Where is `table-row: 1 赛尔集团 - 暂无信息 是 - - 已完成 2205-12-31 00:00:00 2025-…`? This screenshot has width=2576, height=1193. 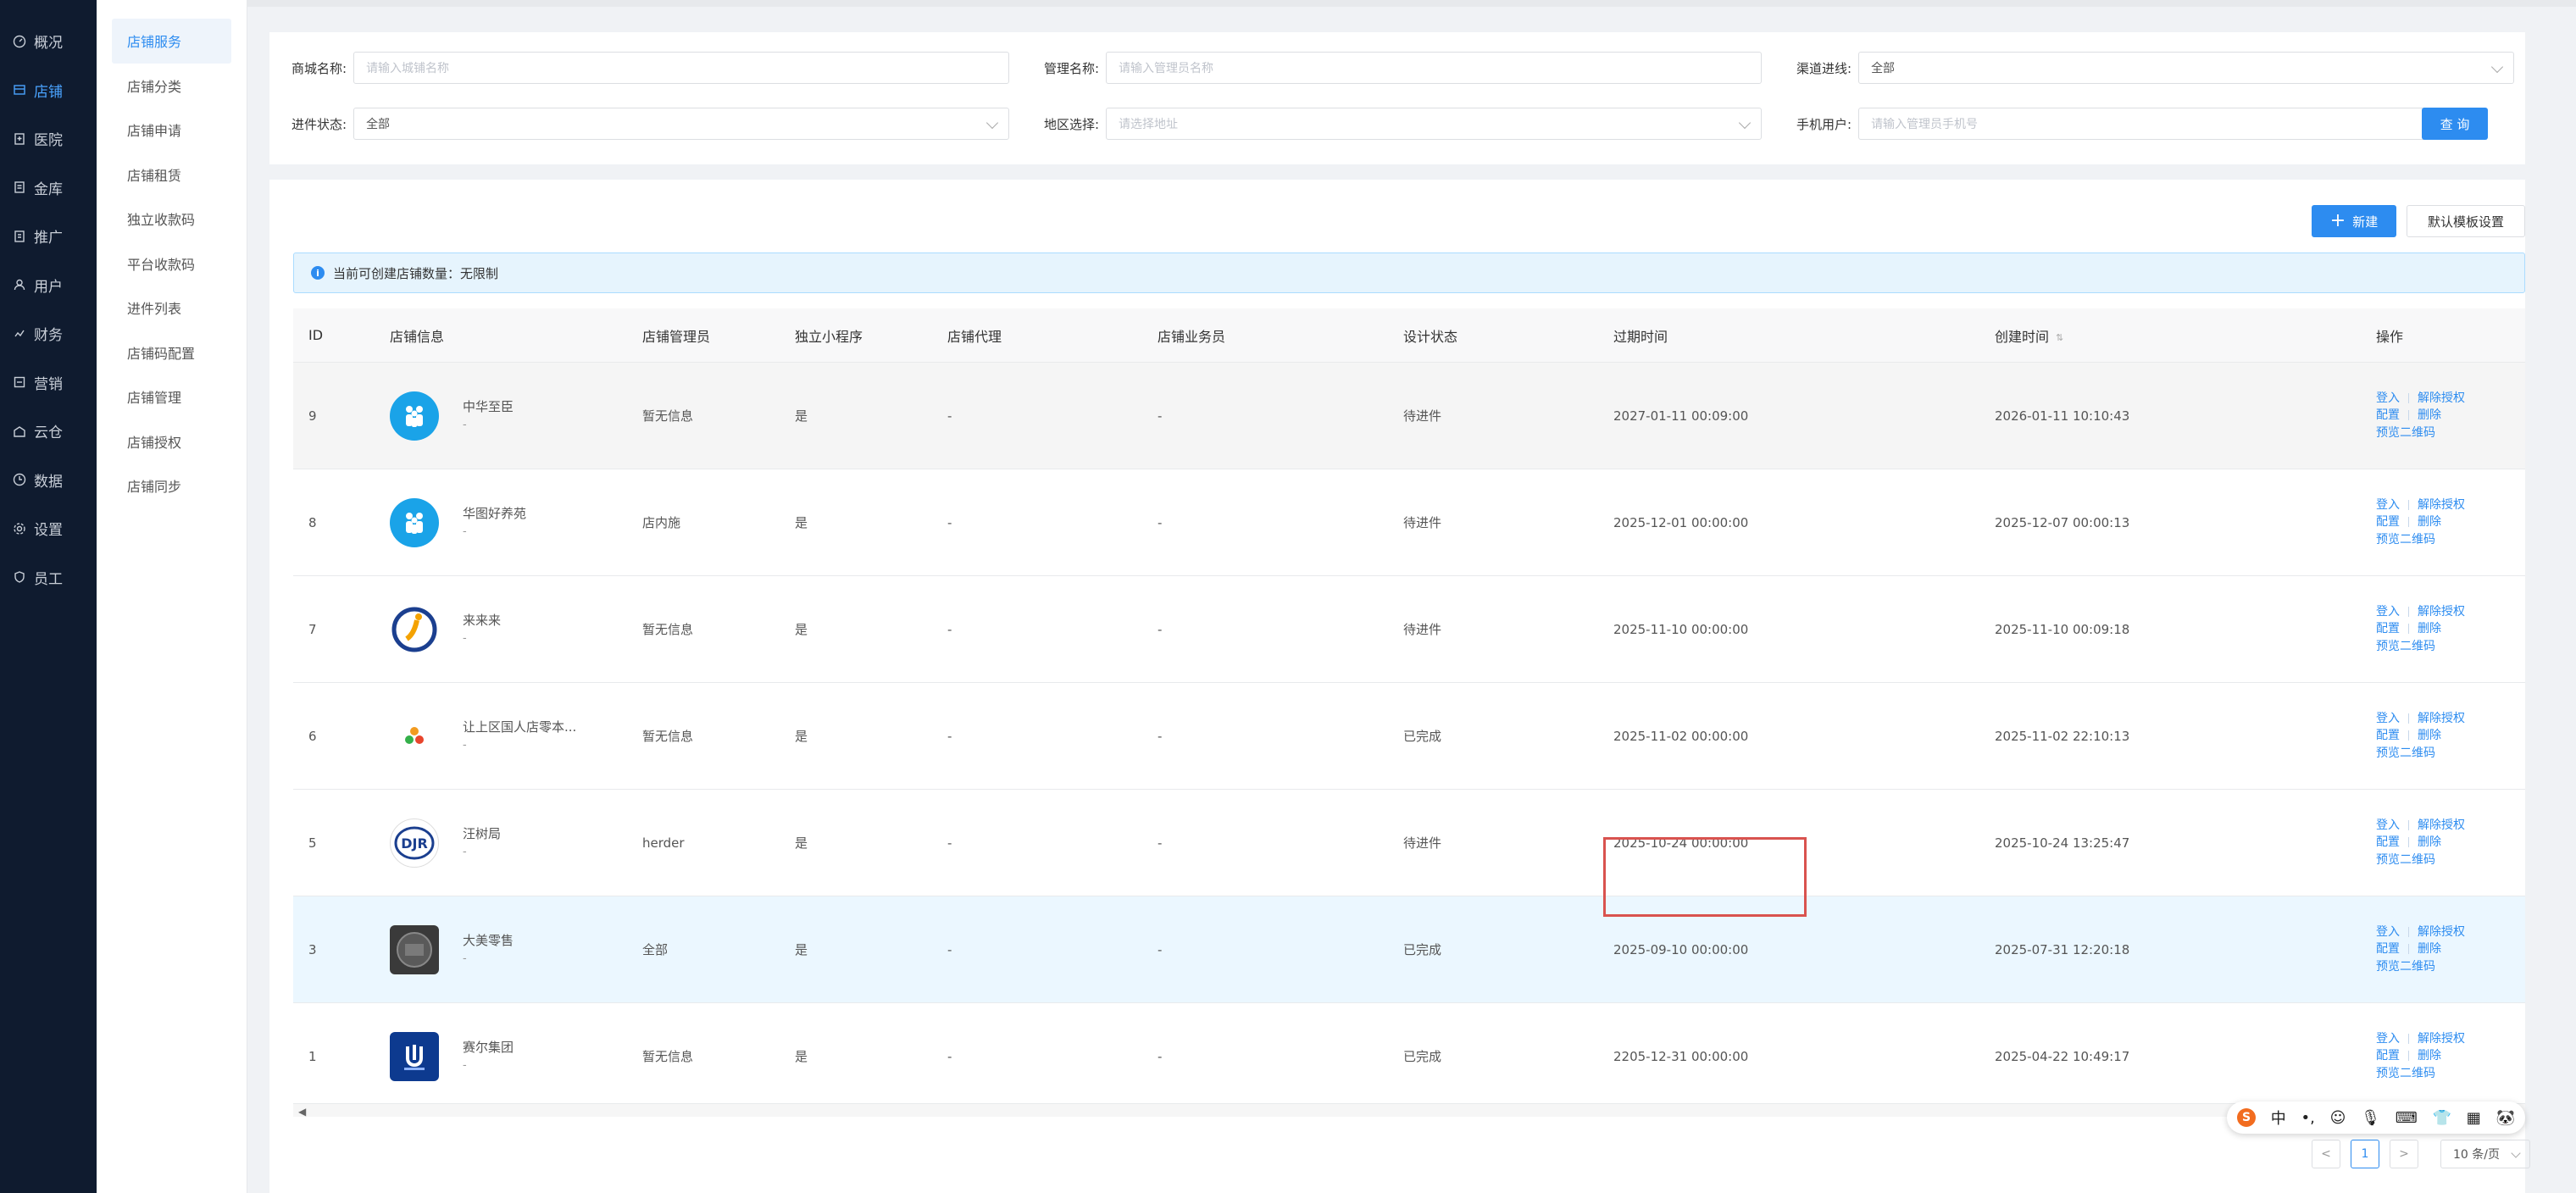 table-row: 1 赛尔集团 - 暂无信息 是 - - 已完成 2205-12-31 00:00:00 2025-… is located at coordinates (1409, 1056).